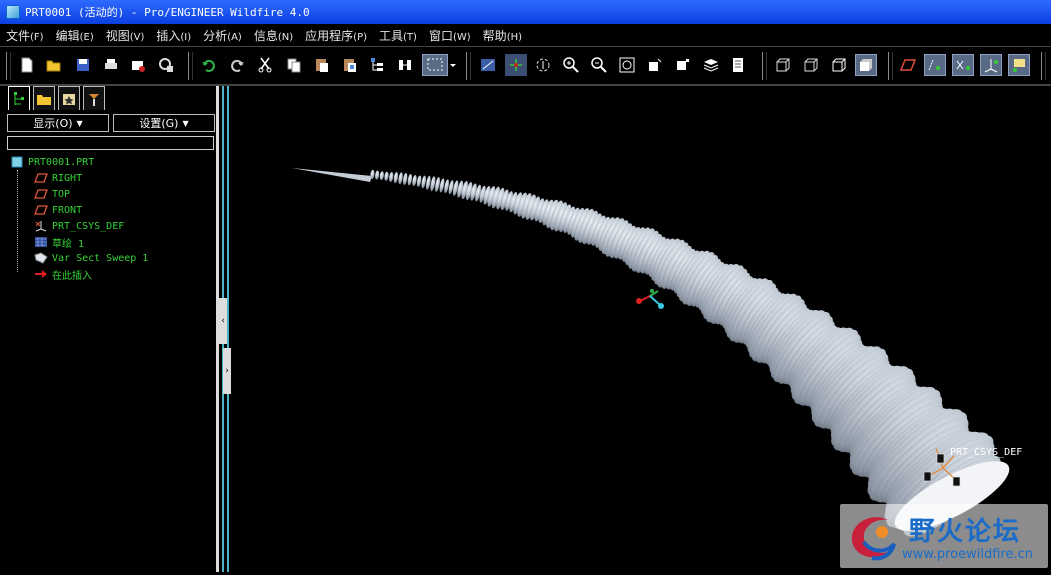 This screenshot has height=575, width=1051. What do you see at coordinates (377, 65) in the screenshot?
I see `model-tree-toggle-icon` at bounding box center [377, 65].